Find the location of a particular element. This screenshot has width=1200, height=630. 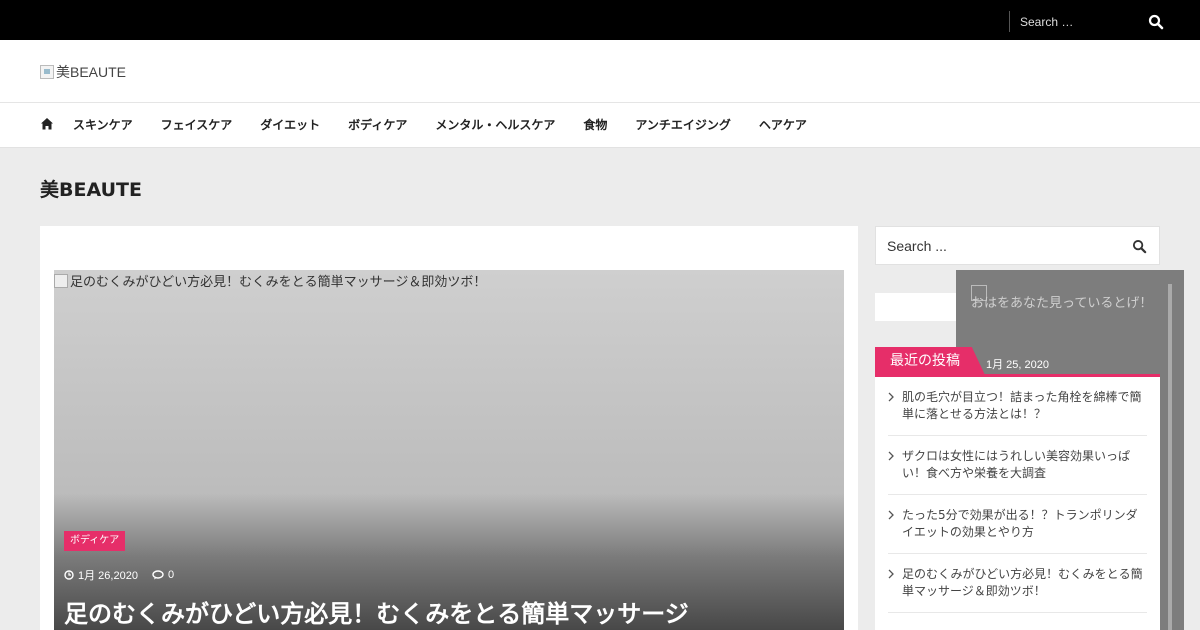

list-item: ザクロは女性にはうれしい美容効果いっぱい！食べ方や栄養を大調査 is located at coordinates (1017, 465).